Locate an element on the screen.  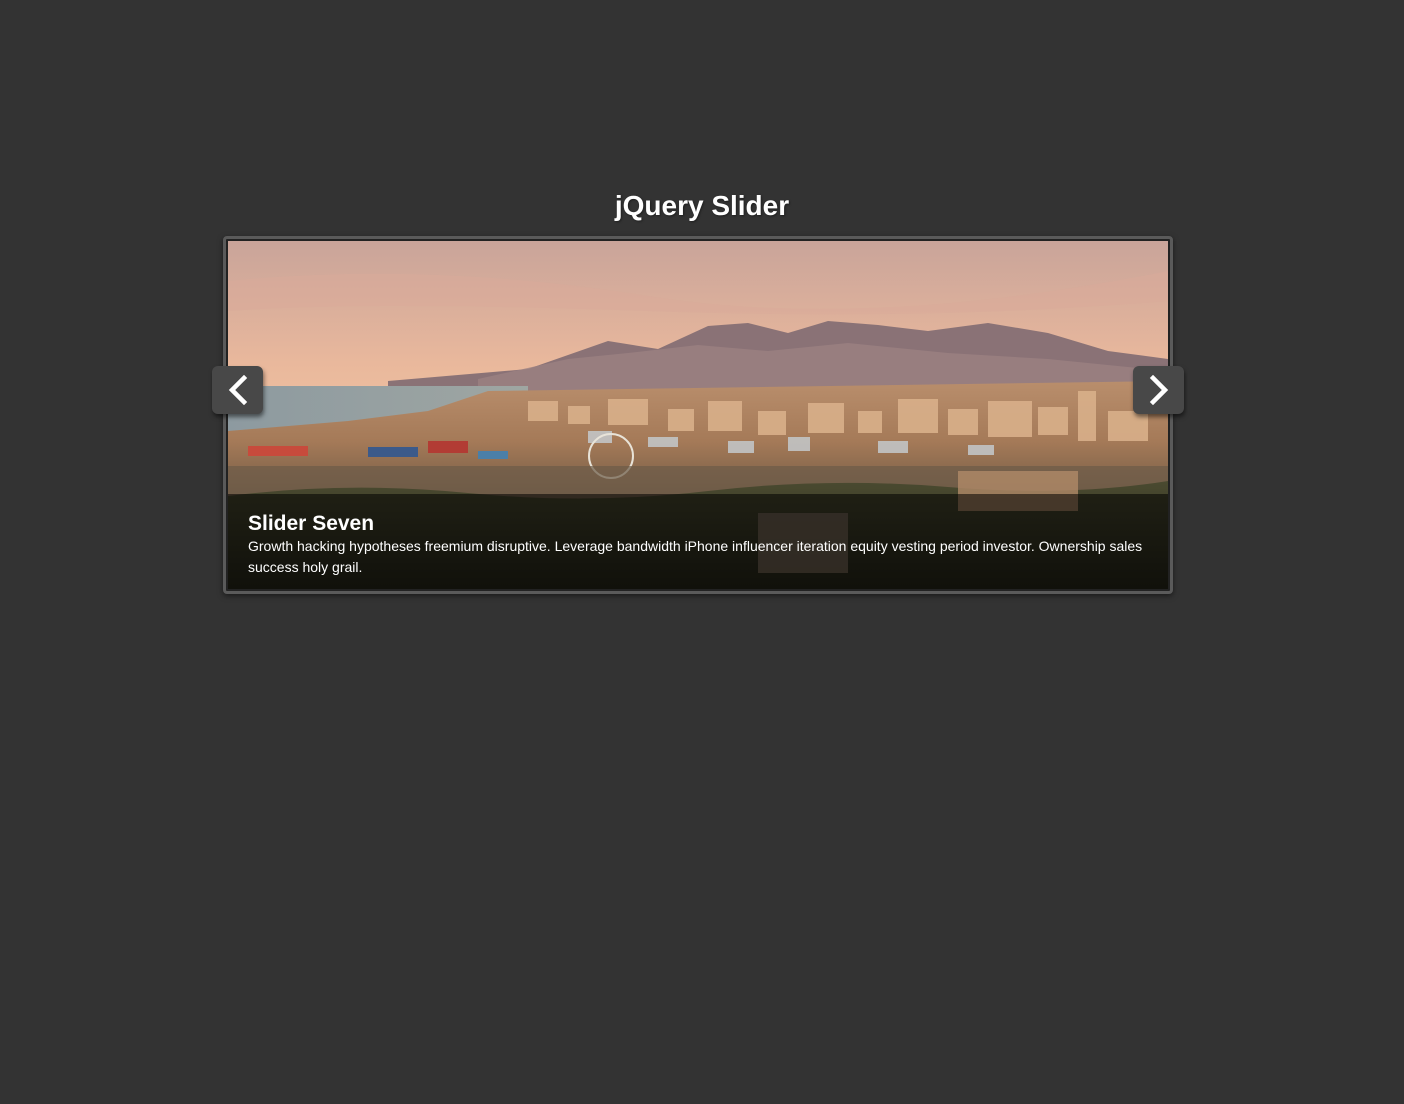
prev-slide-button is located at coordinates (237, 390).